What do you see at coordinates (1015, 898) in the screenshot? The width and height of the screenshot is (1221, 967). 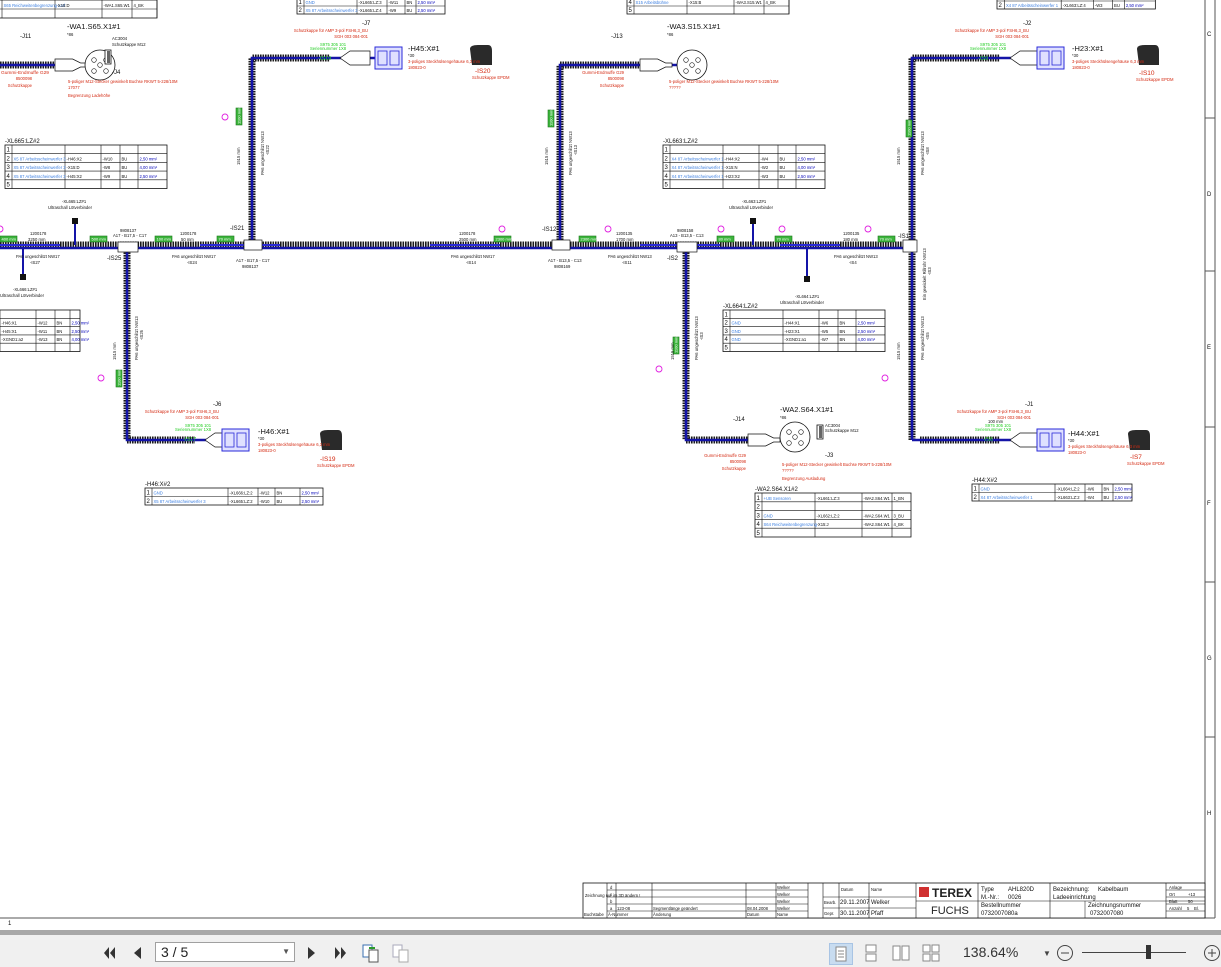 I see `mnr-value: 0026` at bounding box center [1015, 898].